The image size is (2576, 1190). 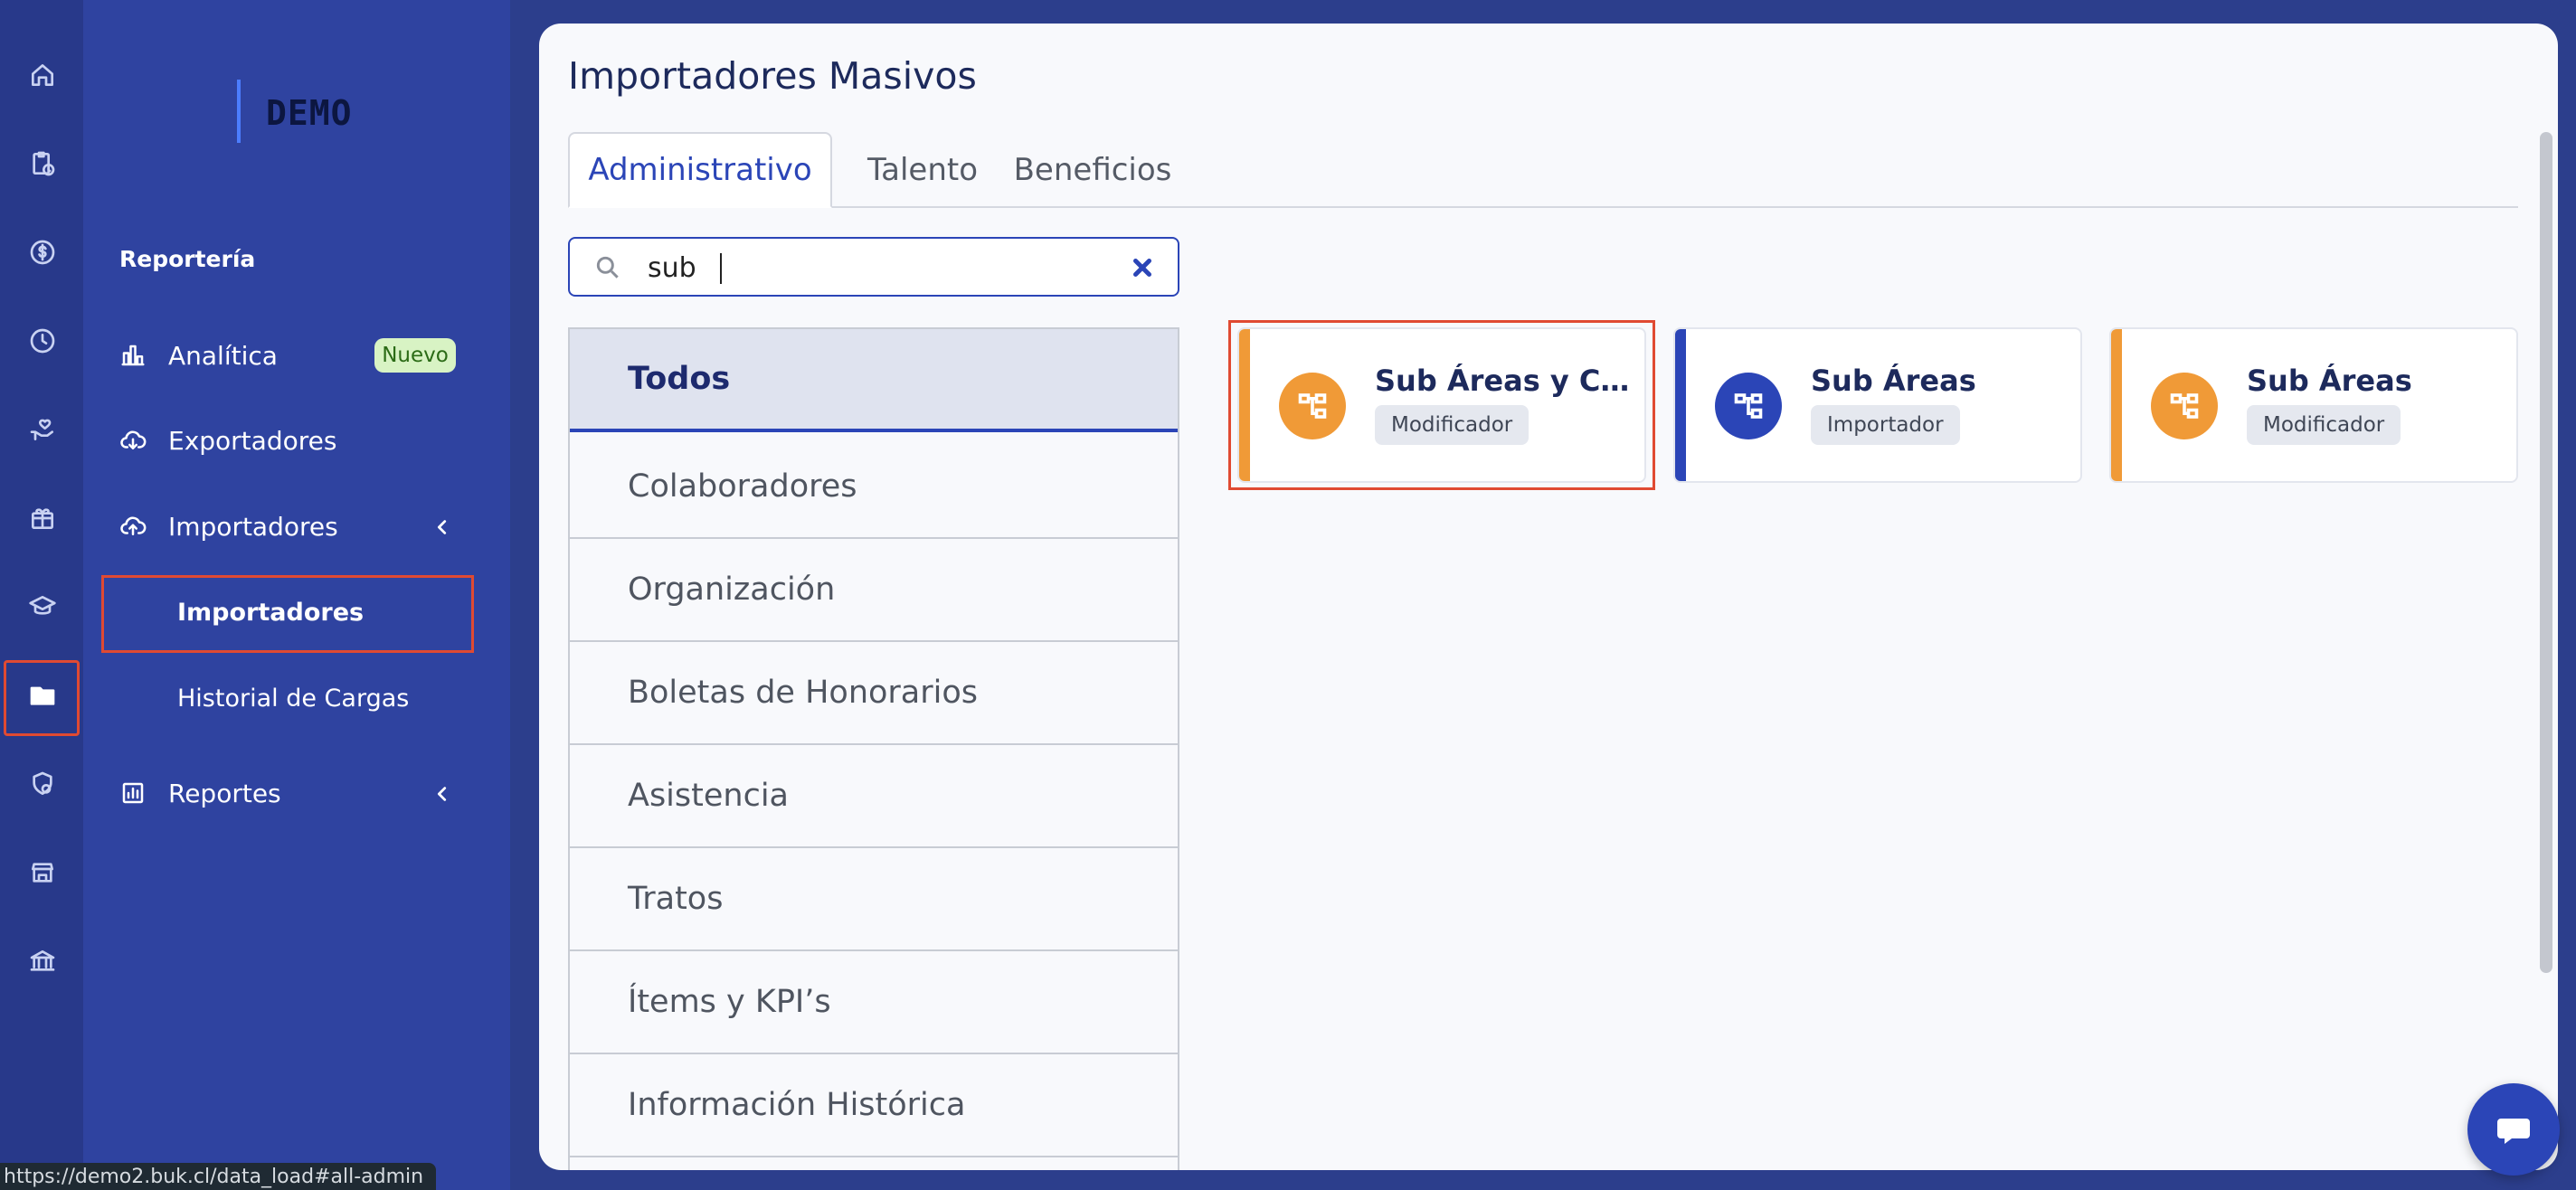 What do you see at coordinates (42, 163) in the screenshot?
I see `clipboard-clock-icon` at bounding box center [42, 163].